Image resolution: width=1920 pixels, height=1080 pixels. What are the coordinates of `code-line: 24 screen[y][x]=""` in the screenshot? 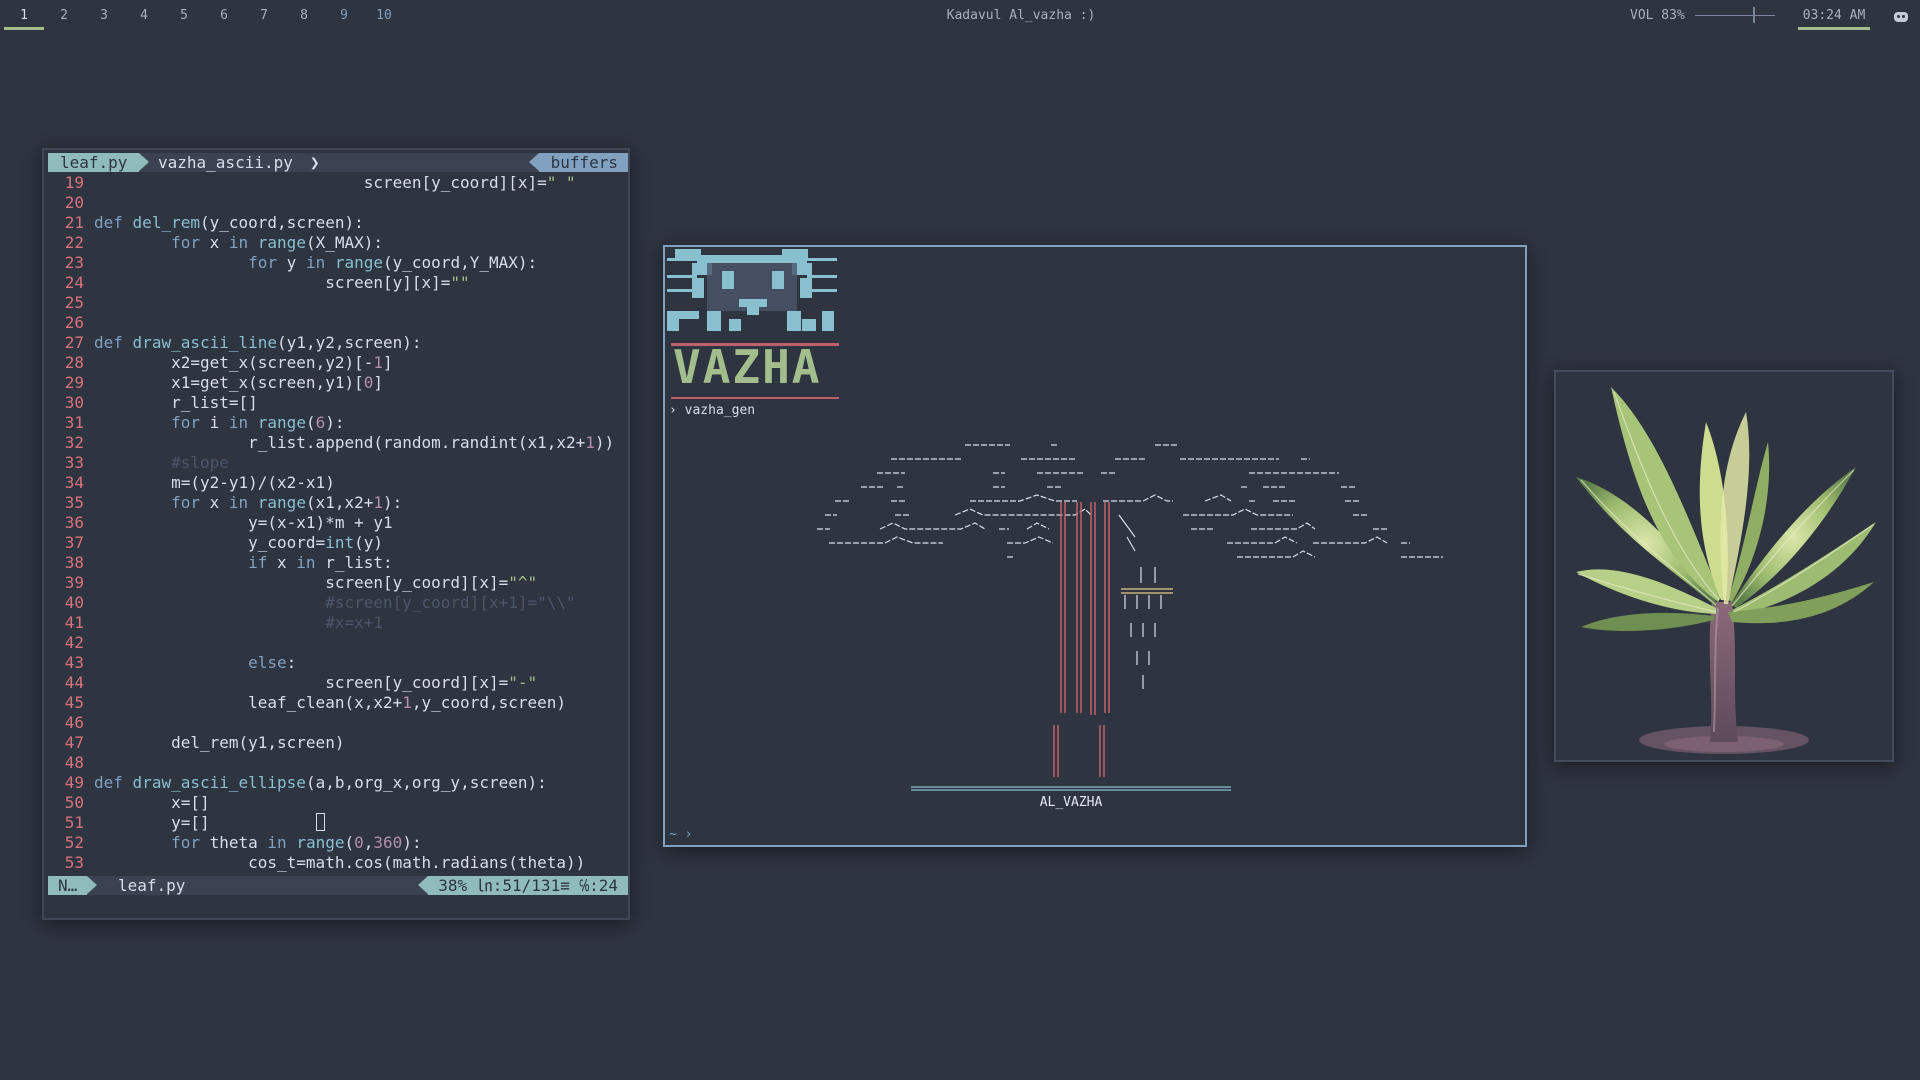 It's located at (267, 282).